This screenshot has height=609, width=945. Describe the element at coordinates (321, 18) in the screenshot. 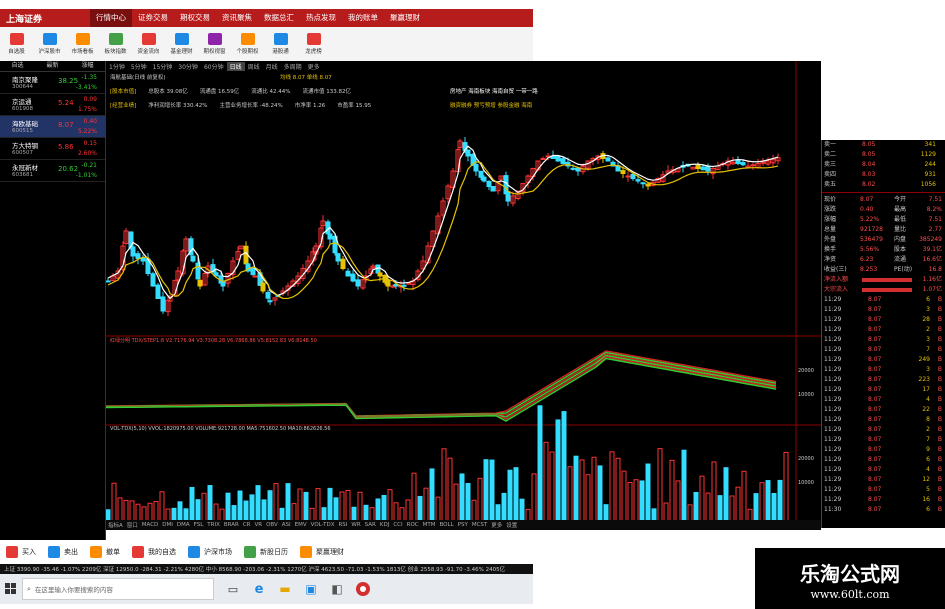

I see `menu-hot: 热点发现` at that location.